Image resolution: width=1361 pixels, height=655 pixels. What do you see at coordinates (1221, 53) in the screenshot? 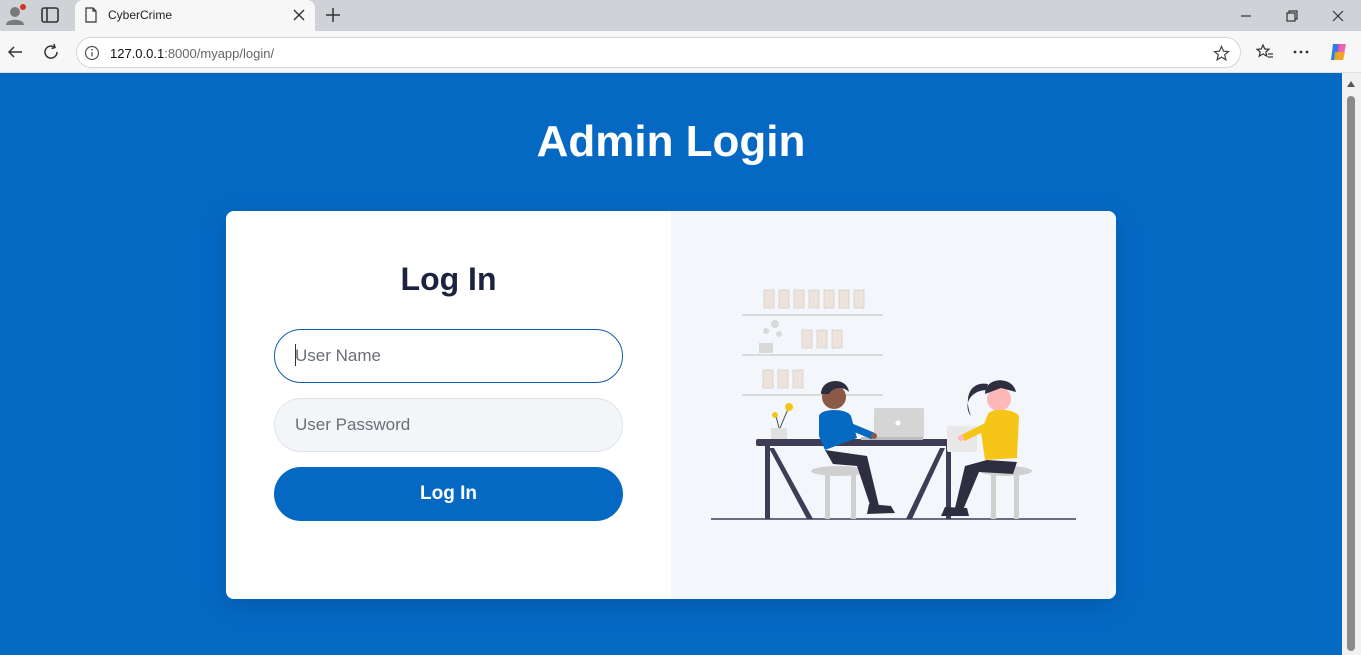
I see `star-icon` at bounding box center [1221, 53].